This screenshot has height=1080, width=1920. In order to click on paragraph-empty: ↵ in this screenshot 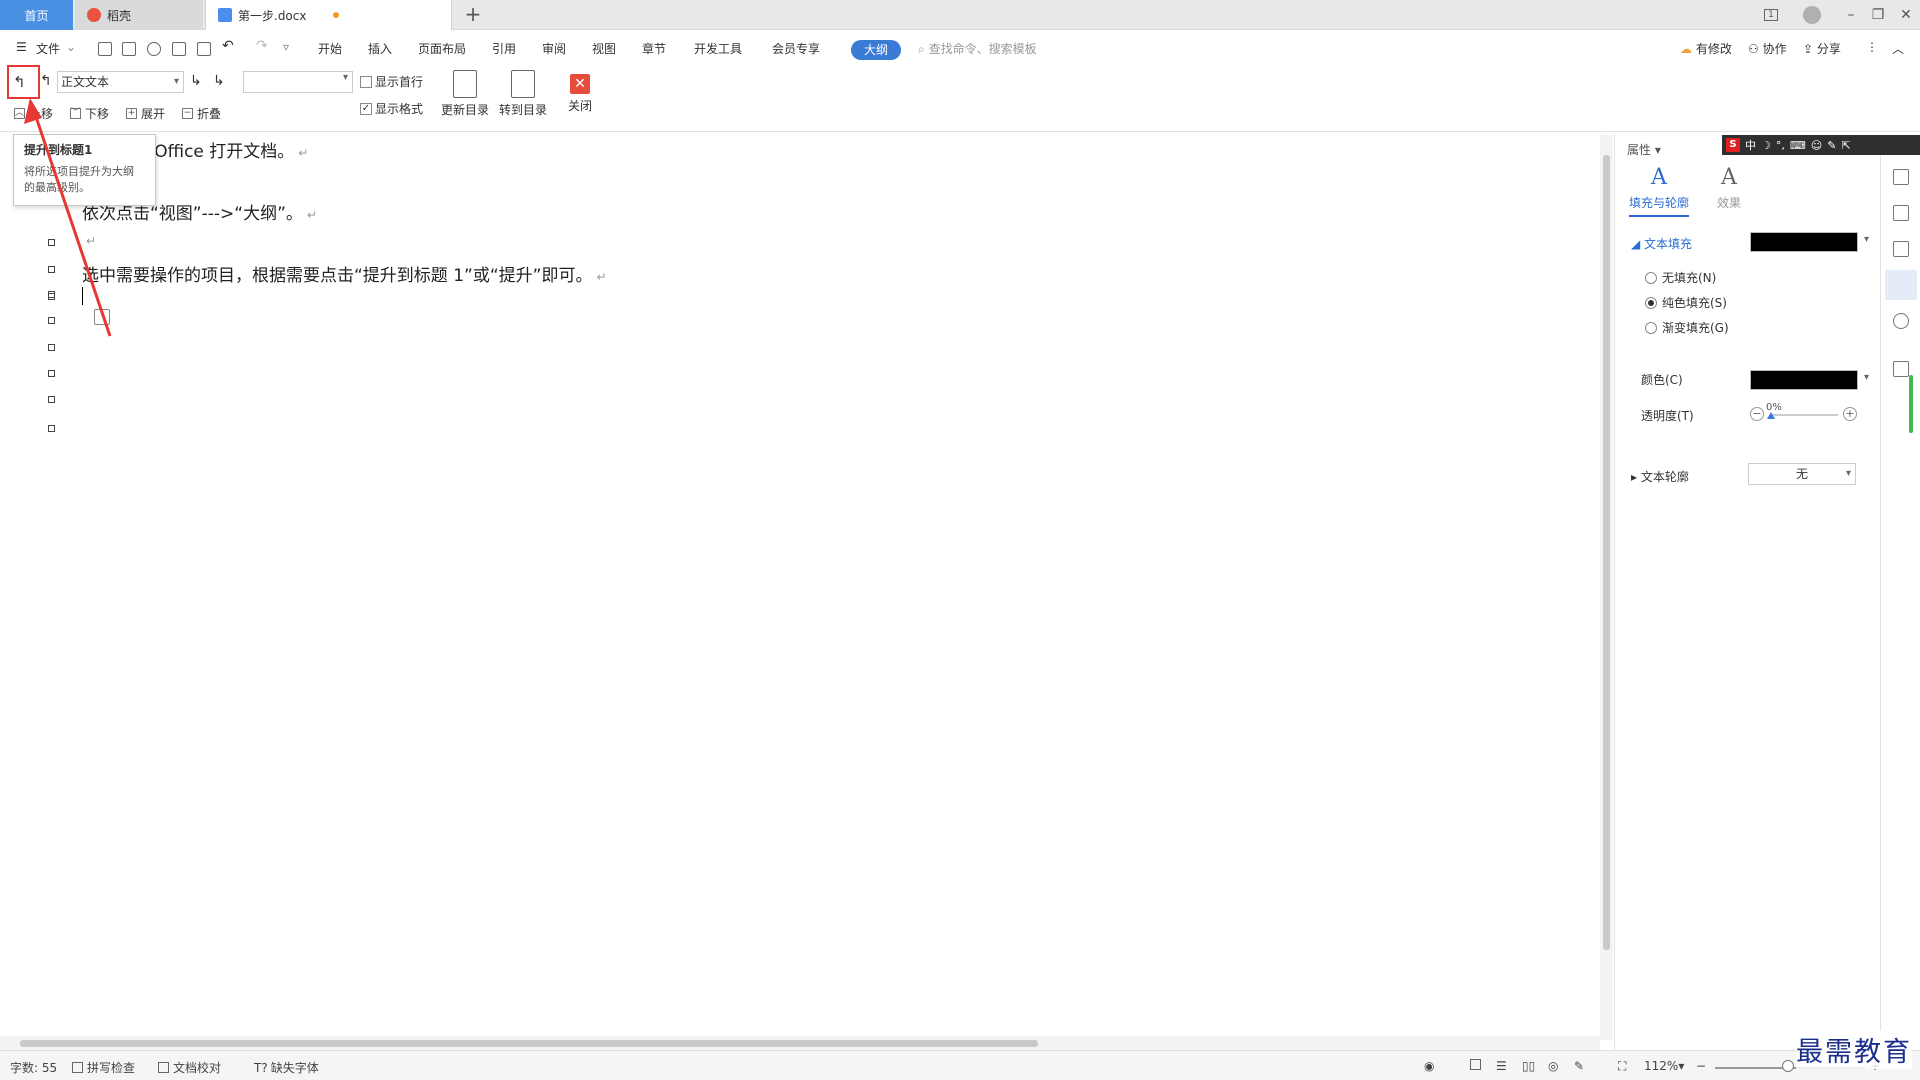, I will do `click(89, 240)`.